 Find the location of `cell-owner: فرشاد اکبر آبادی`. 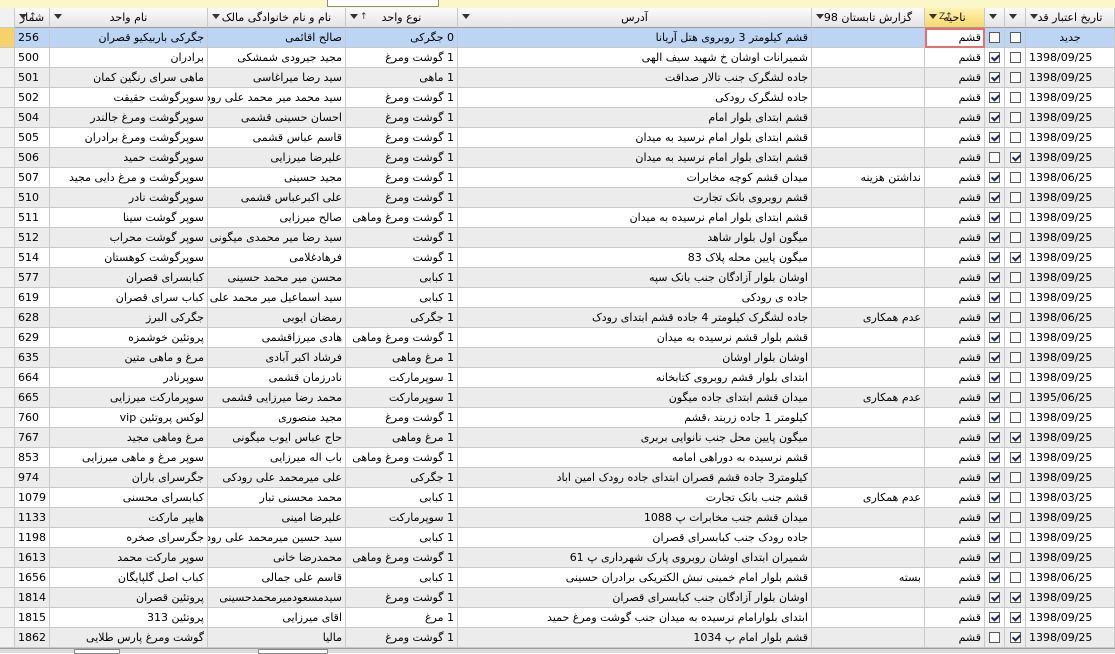

cell-owner: فرشاد اکبر آبادی is located at coordinates (277, 358).